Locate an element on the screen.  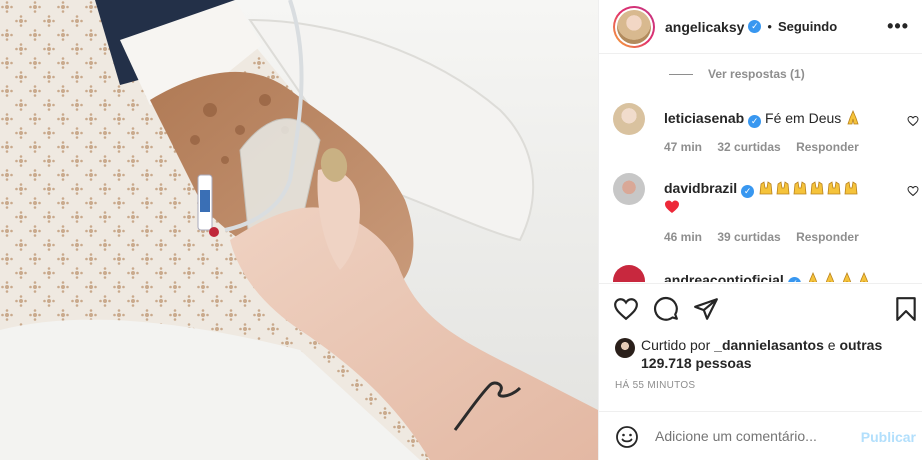
comment-text-block: leticiasenab ✓ Fé em Deus is located at coordinates (779, 118).